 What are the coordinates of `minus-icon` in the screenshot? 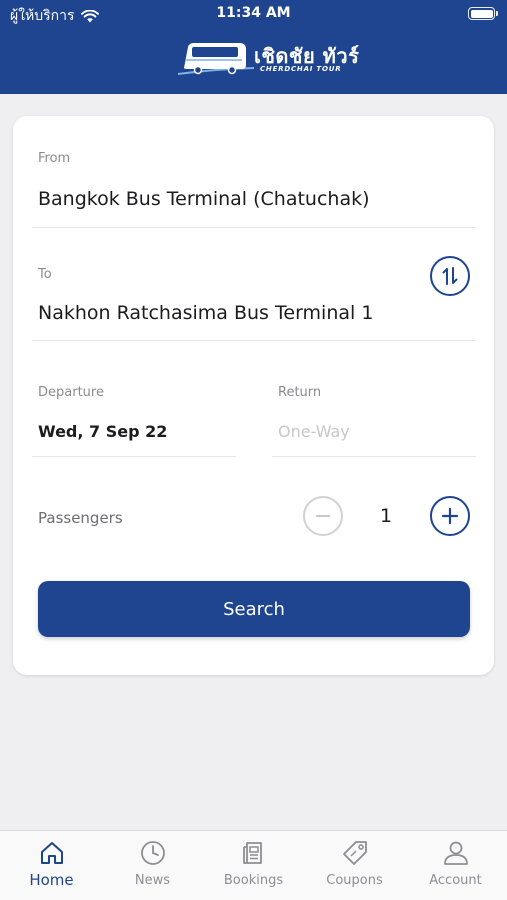 It's located at (323, 516).